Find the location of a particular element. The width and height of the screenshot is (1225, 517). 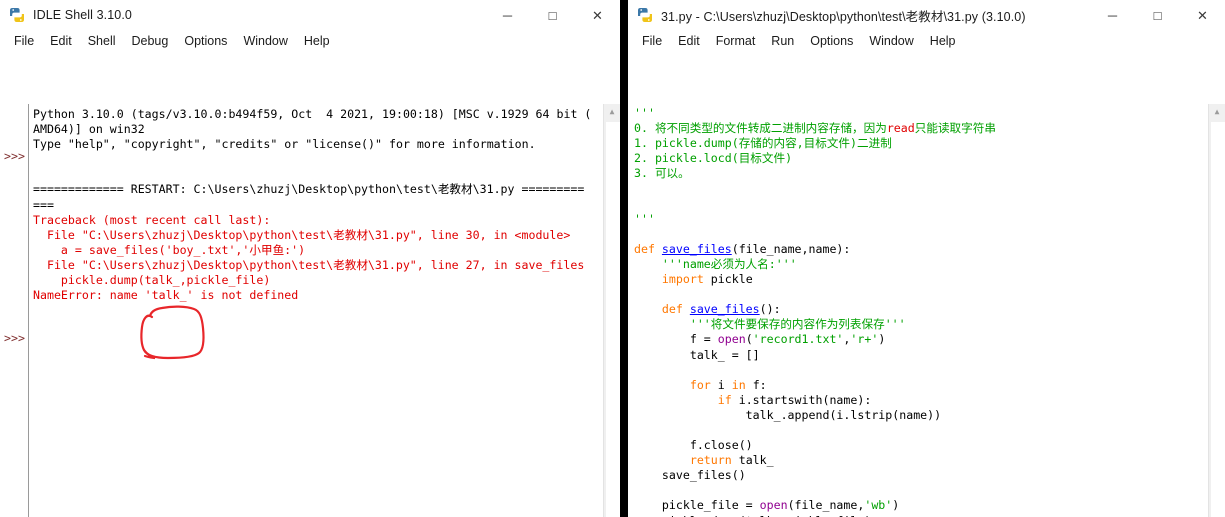

code-line: a = save_files('boy_.txt','小甲鱼:') is located at coordinates (312, 250).